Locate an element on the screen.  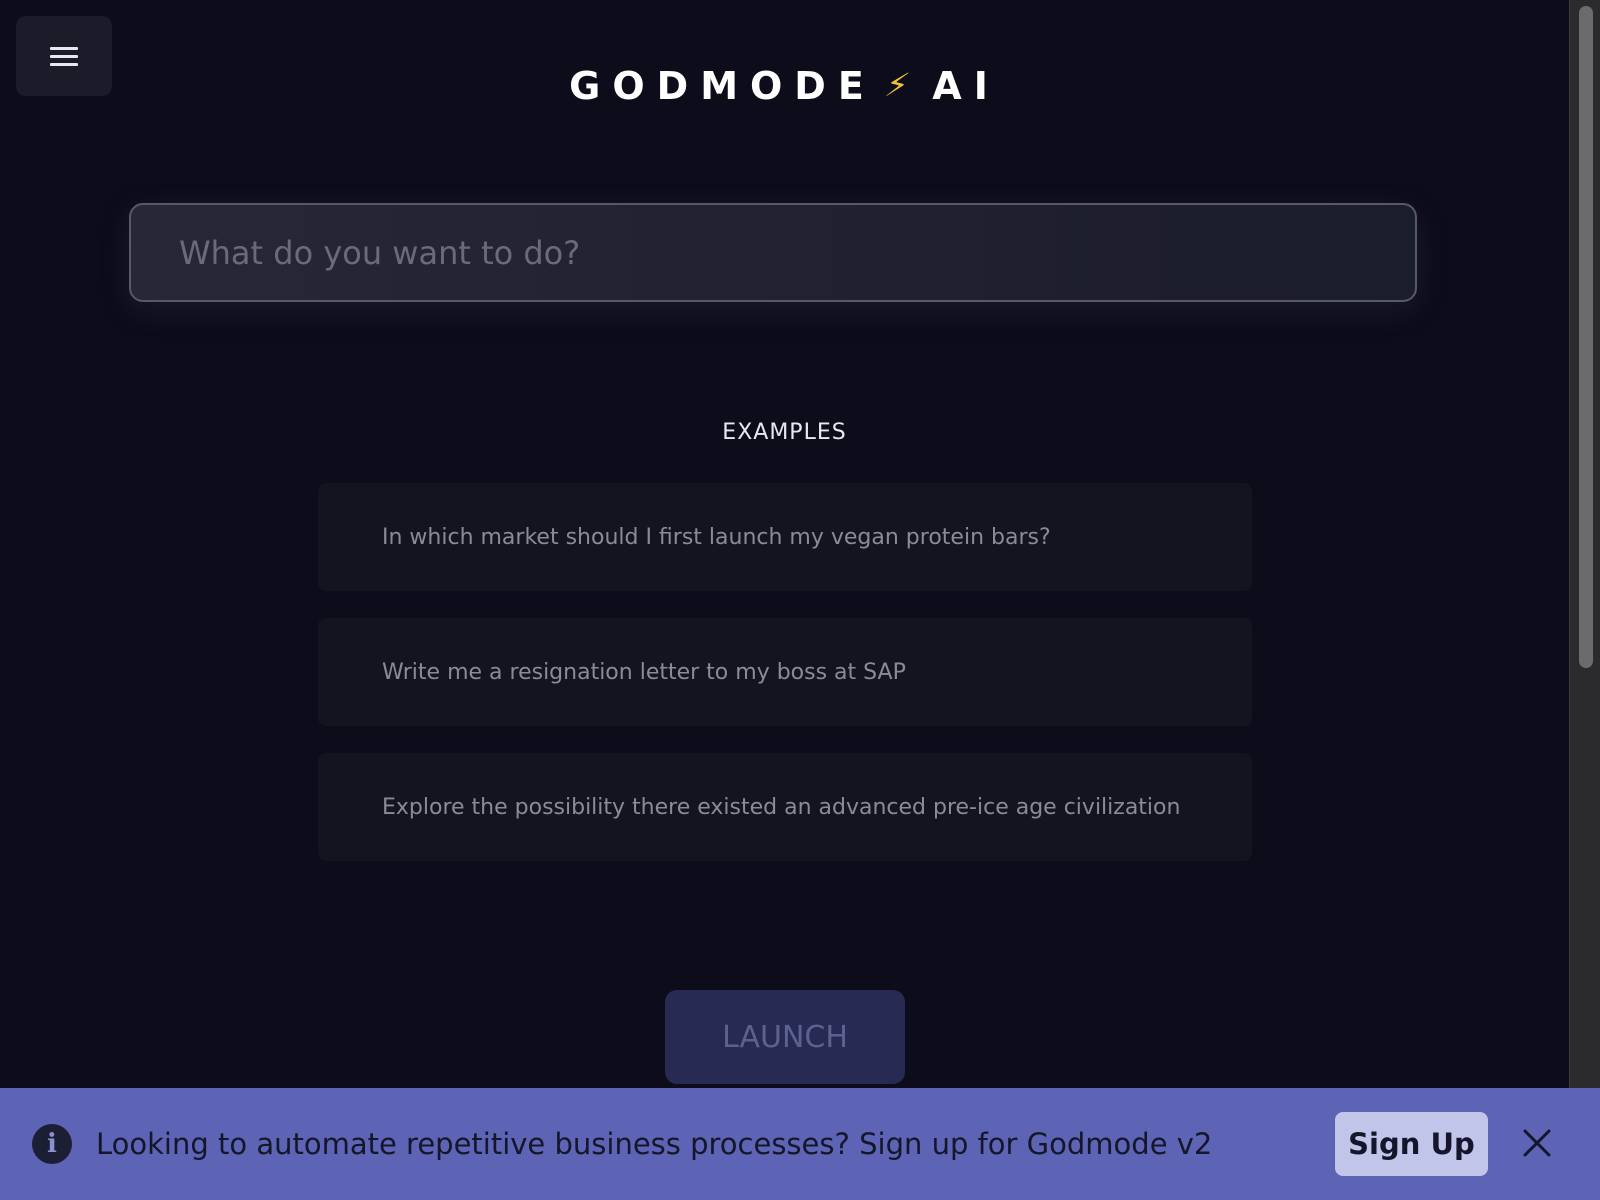
scrollbar is located at coordinates (1584, 544).